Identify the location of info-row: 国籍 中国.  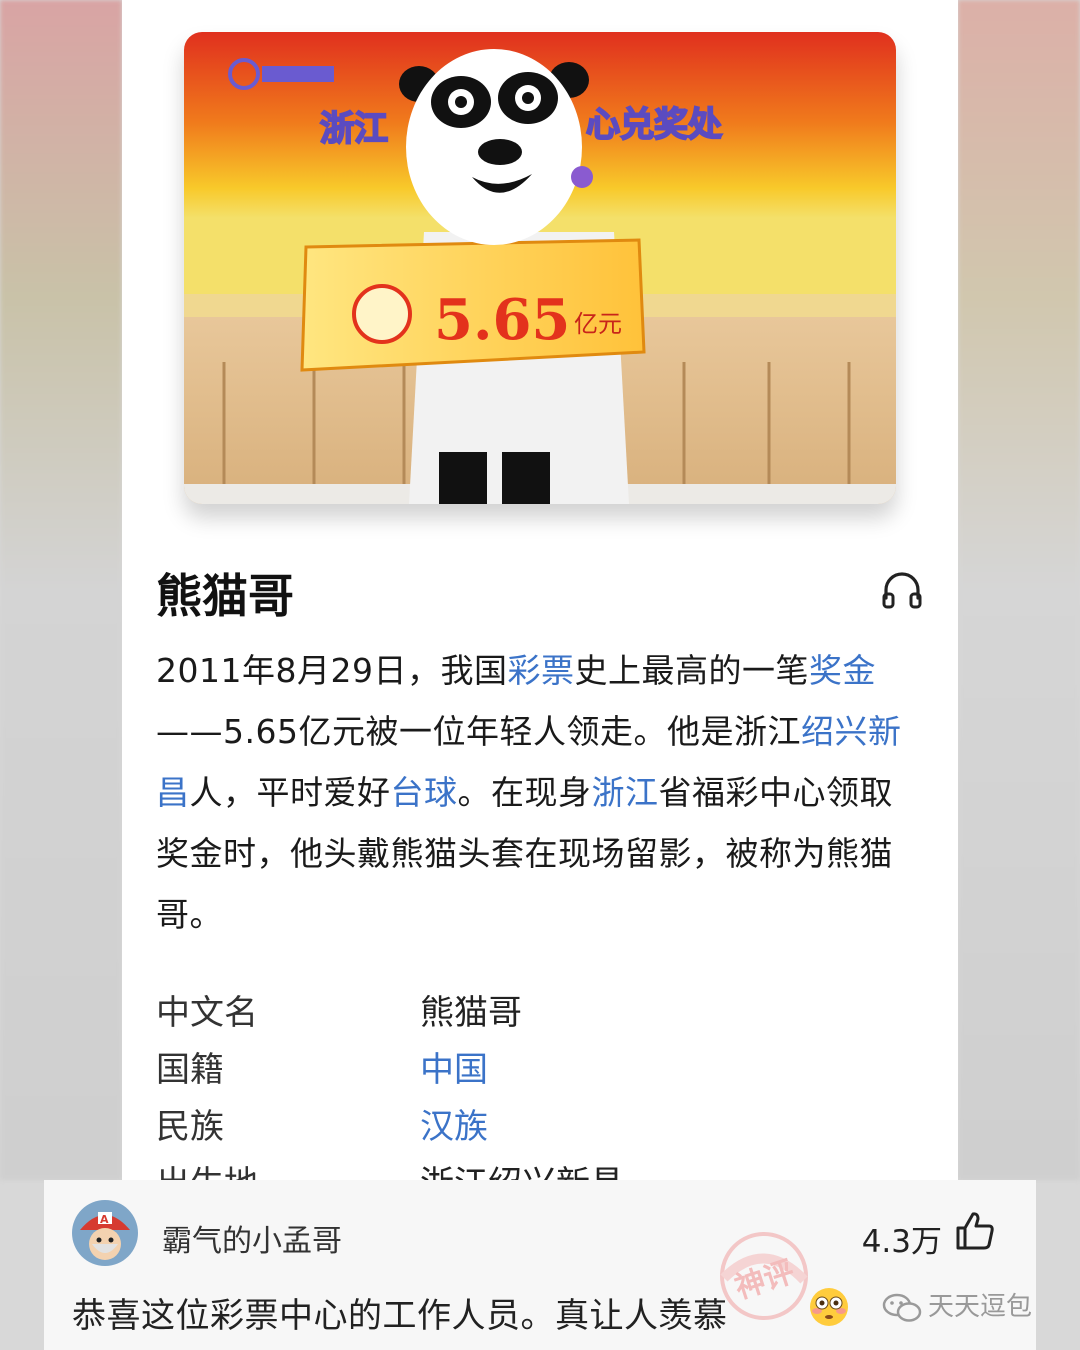
(541, 1070).